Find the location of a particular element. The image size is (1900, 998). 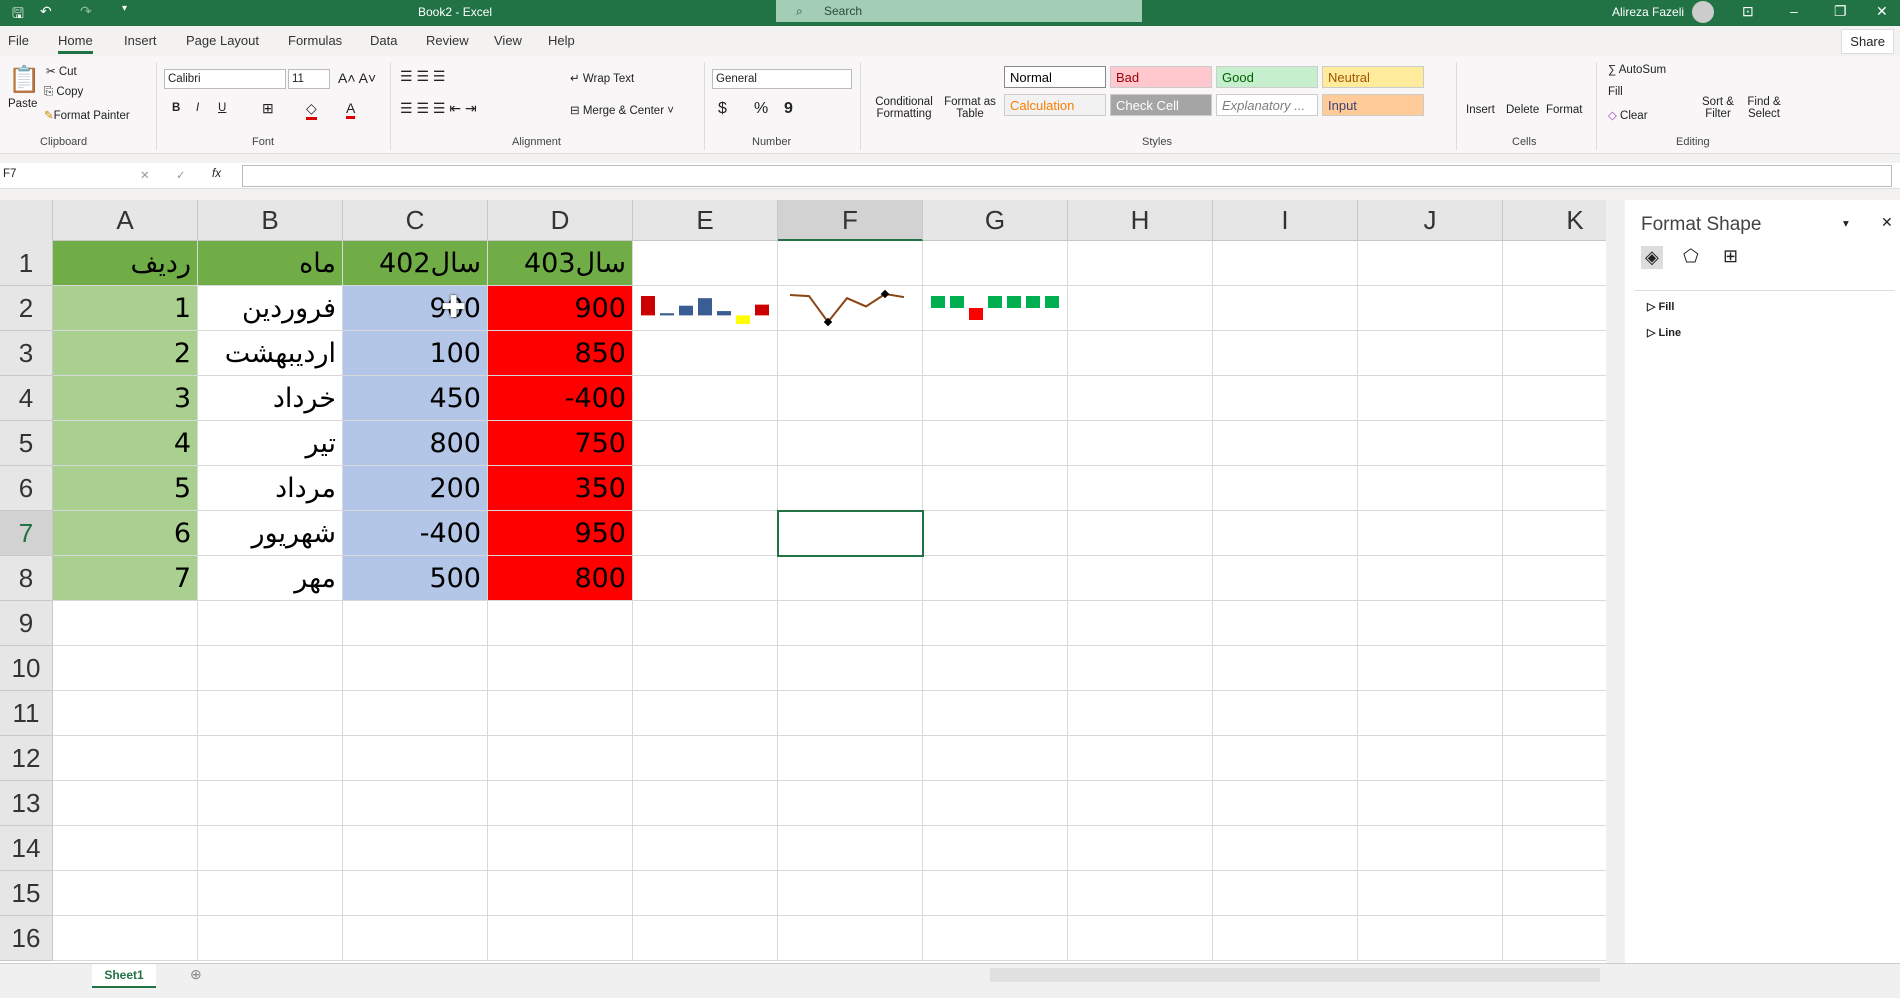

cell-A10 is located at coordinates (125, 668).